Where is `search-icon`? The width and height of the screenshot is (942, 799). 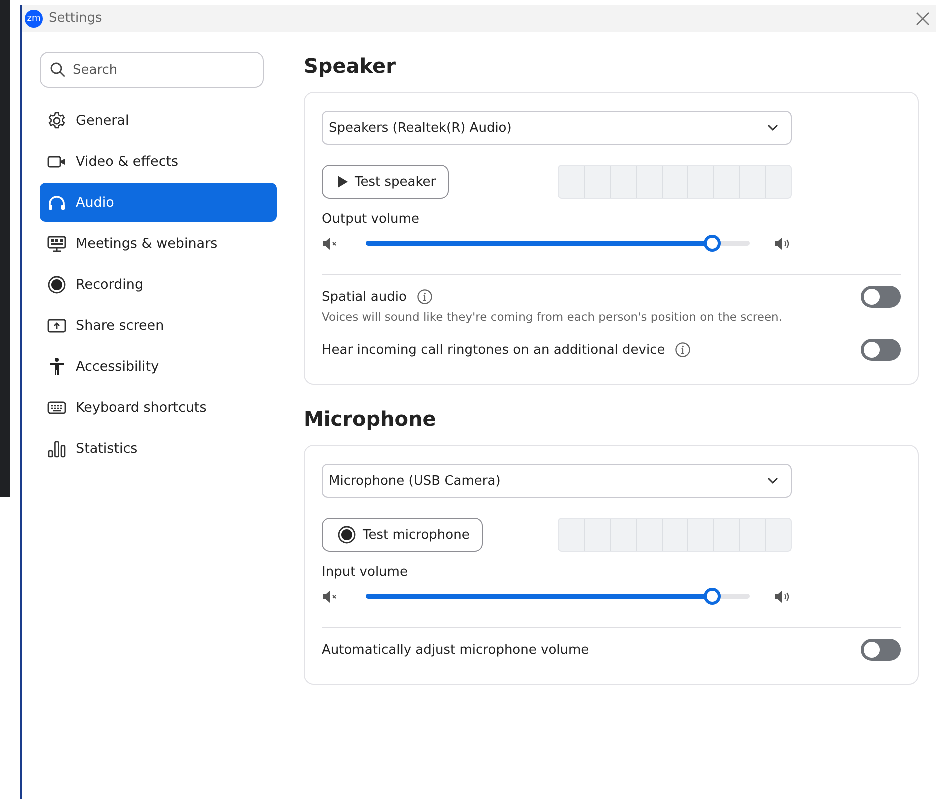 search-icon is located at coordinates (58, 70).